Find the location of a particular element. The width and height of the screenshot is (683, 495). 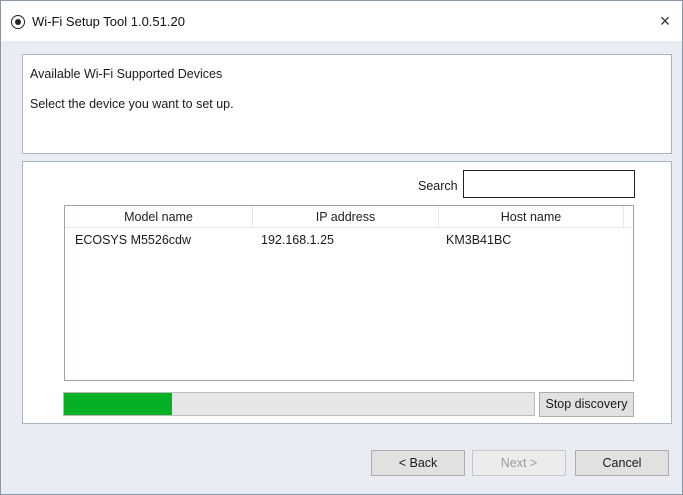

cancel-button: Cancel is located at coordinates (622, 463).